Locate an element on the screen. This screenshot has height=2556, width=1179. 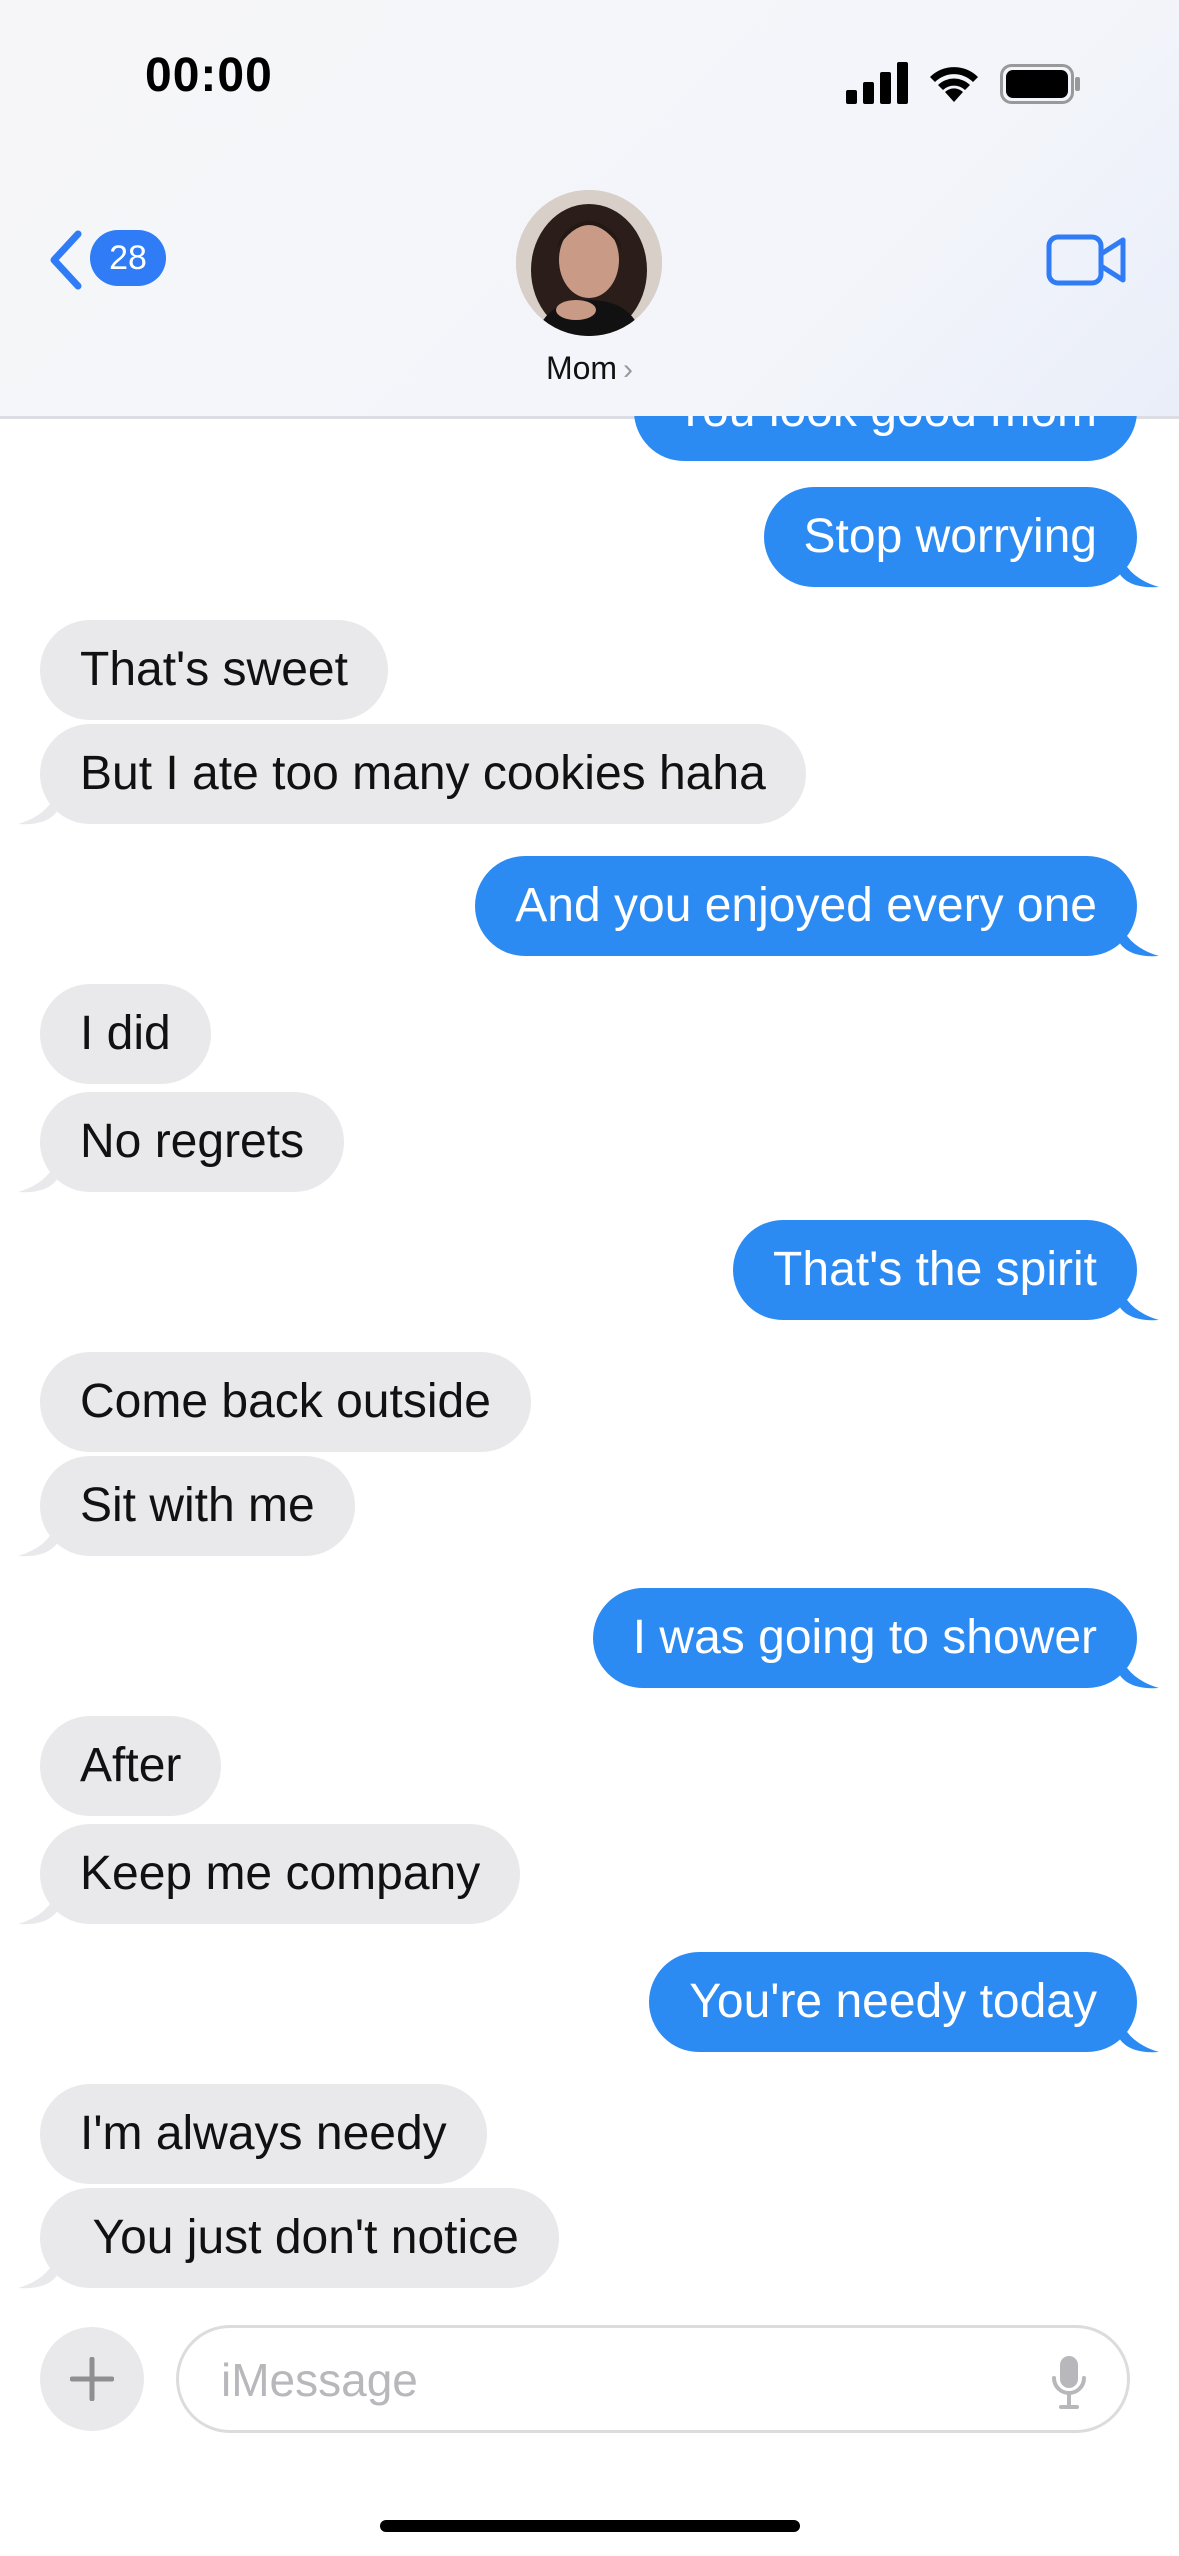
battery-icon is located at coordinates (1040, 84).